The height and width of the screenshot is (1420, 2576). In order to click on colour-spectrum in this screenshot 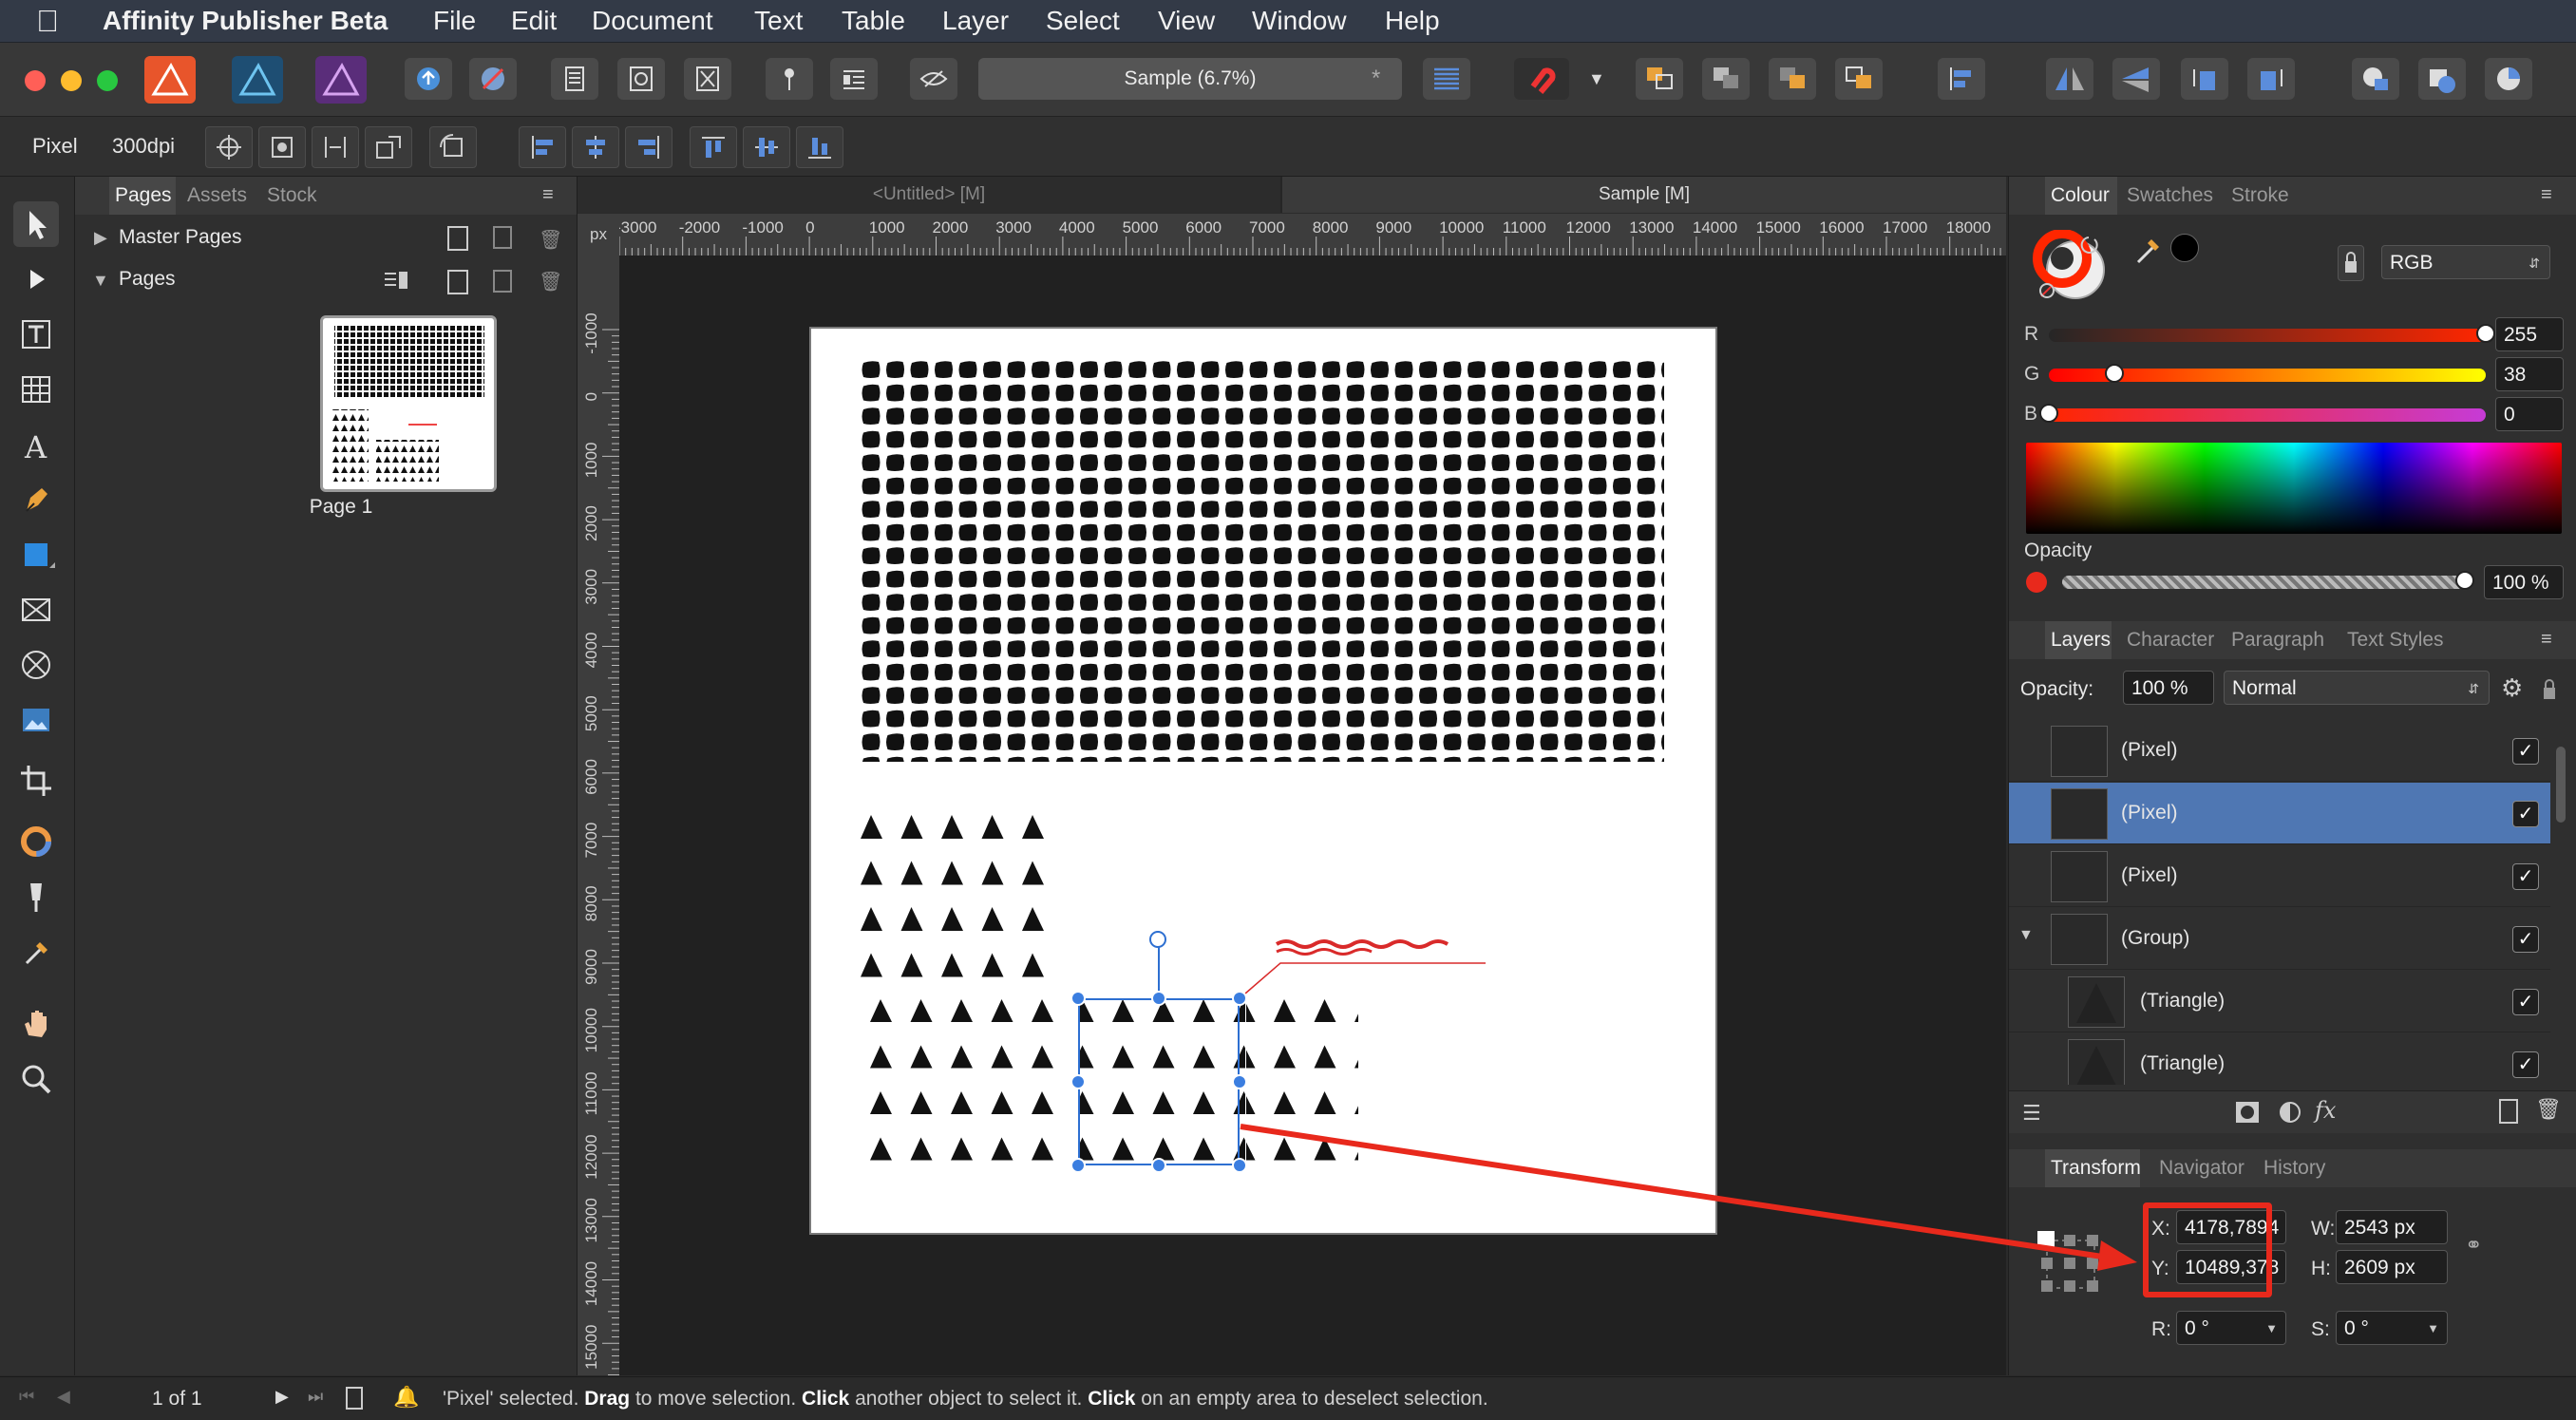, I will do `click(2294, 488)`.